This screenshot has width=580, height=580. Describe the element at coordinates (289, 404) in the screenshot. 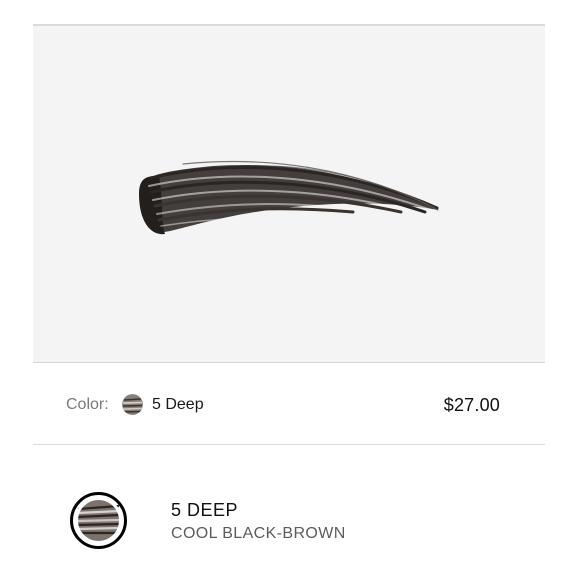

I see `color-selector-row: Color: 5 Deep $27.00` at that location.